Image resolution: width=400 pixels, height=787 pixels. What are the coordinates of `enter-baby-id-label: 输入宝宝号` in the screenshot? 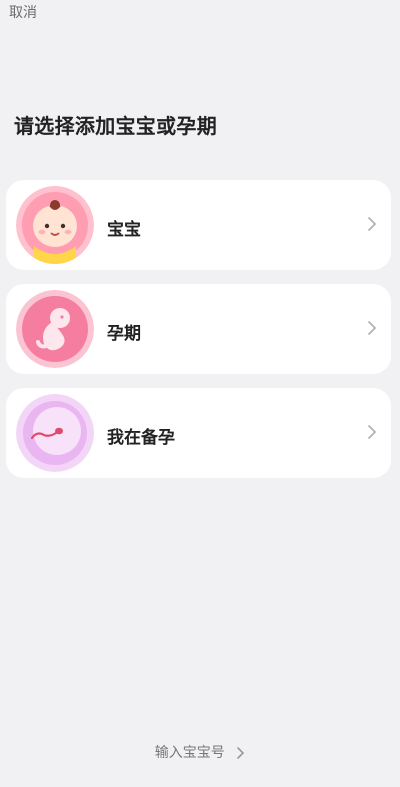 It's located at (189, 753).